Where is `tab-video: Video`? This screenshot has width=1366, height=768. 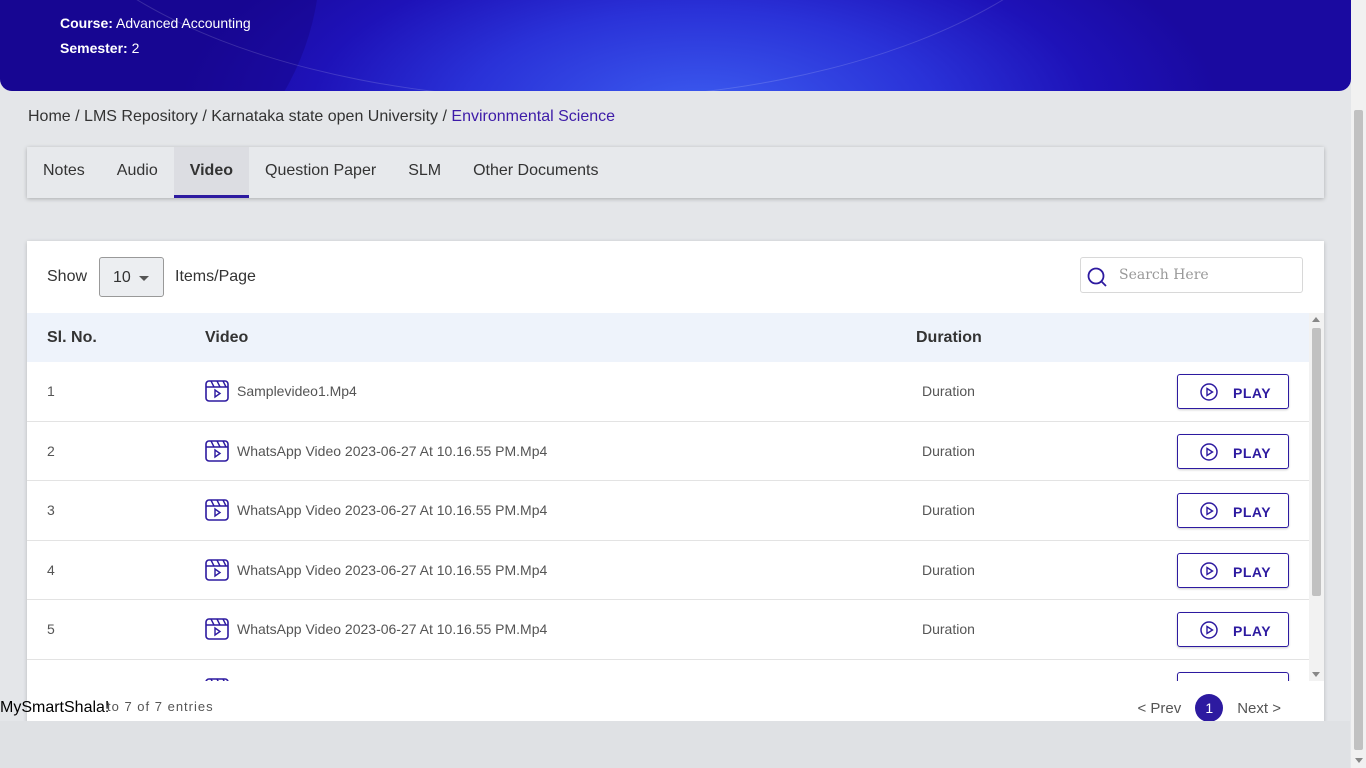
tab-video: Video is located at coordinates (211, 172).